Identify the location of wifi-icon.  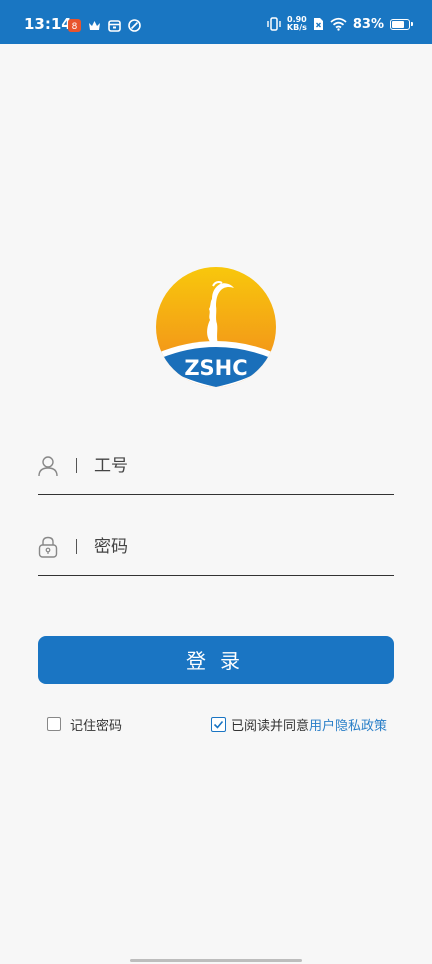
(338, 24).